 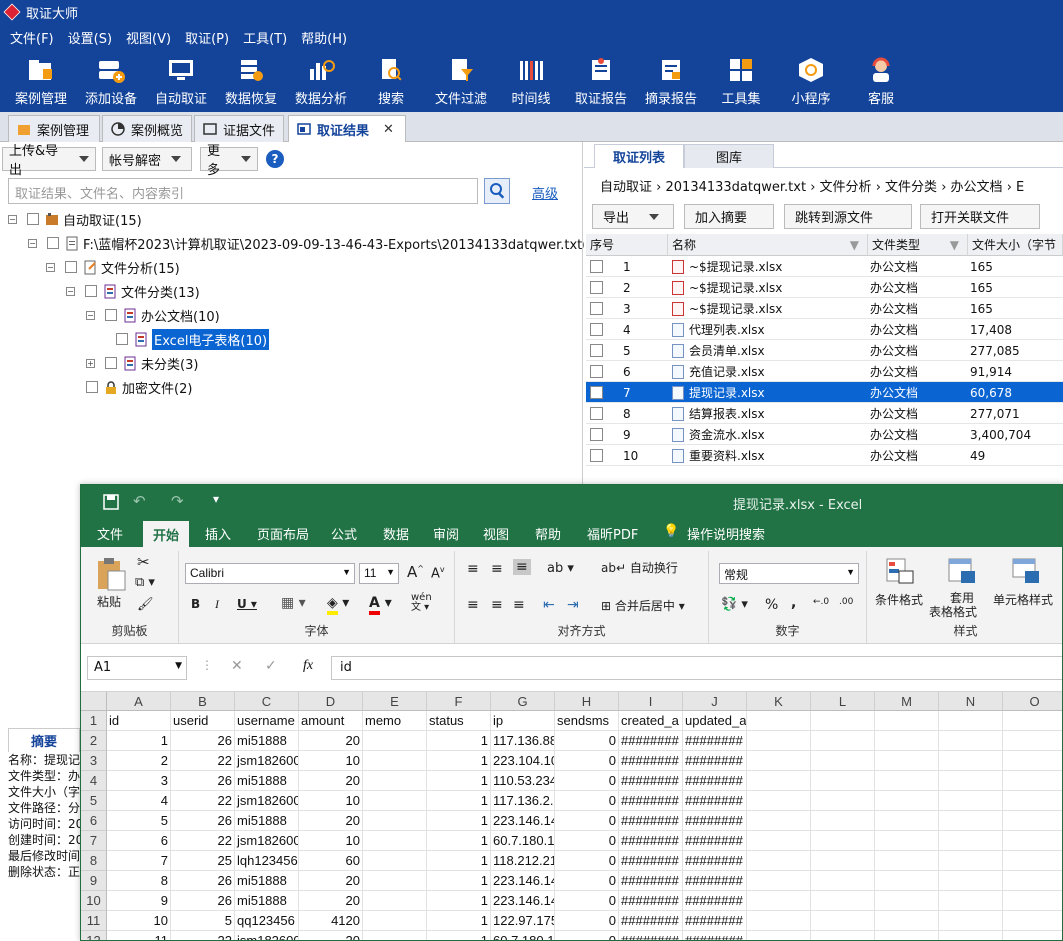 What do you see at coordinates (75, 219) in the screenshot?
I see `tree-node-auto-forensics: − 自动取证(15)` at bounding box center [75, 219].